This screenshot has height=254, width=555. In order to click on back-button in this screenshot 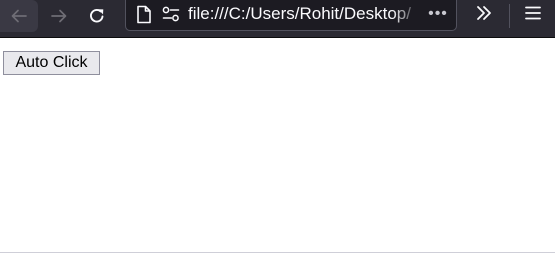, I will do `click(19, 16)`.